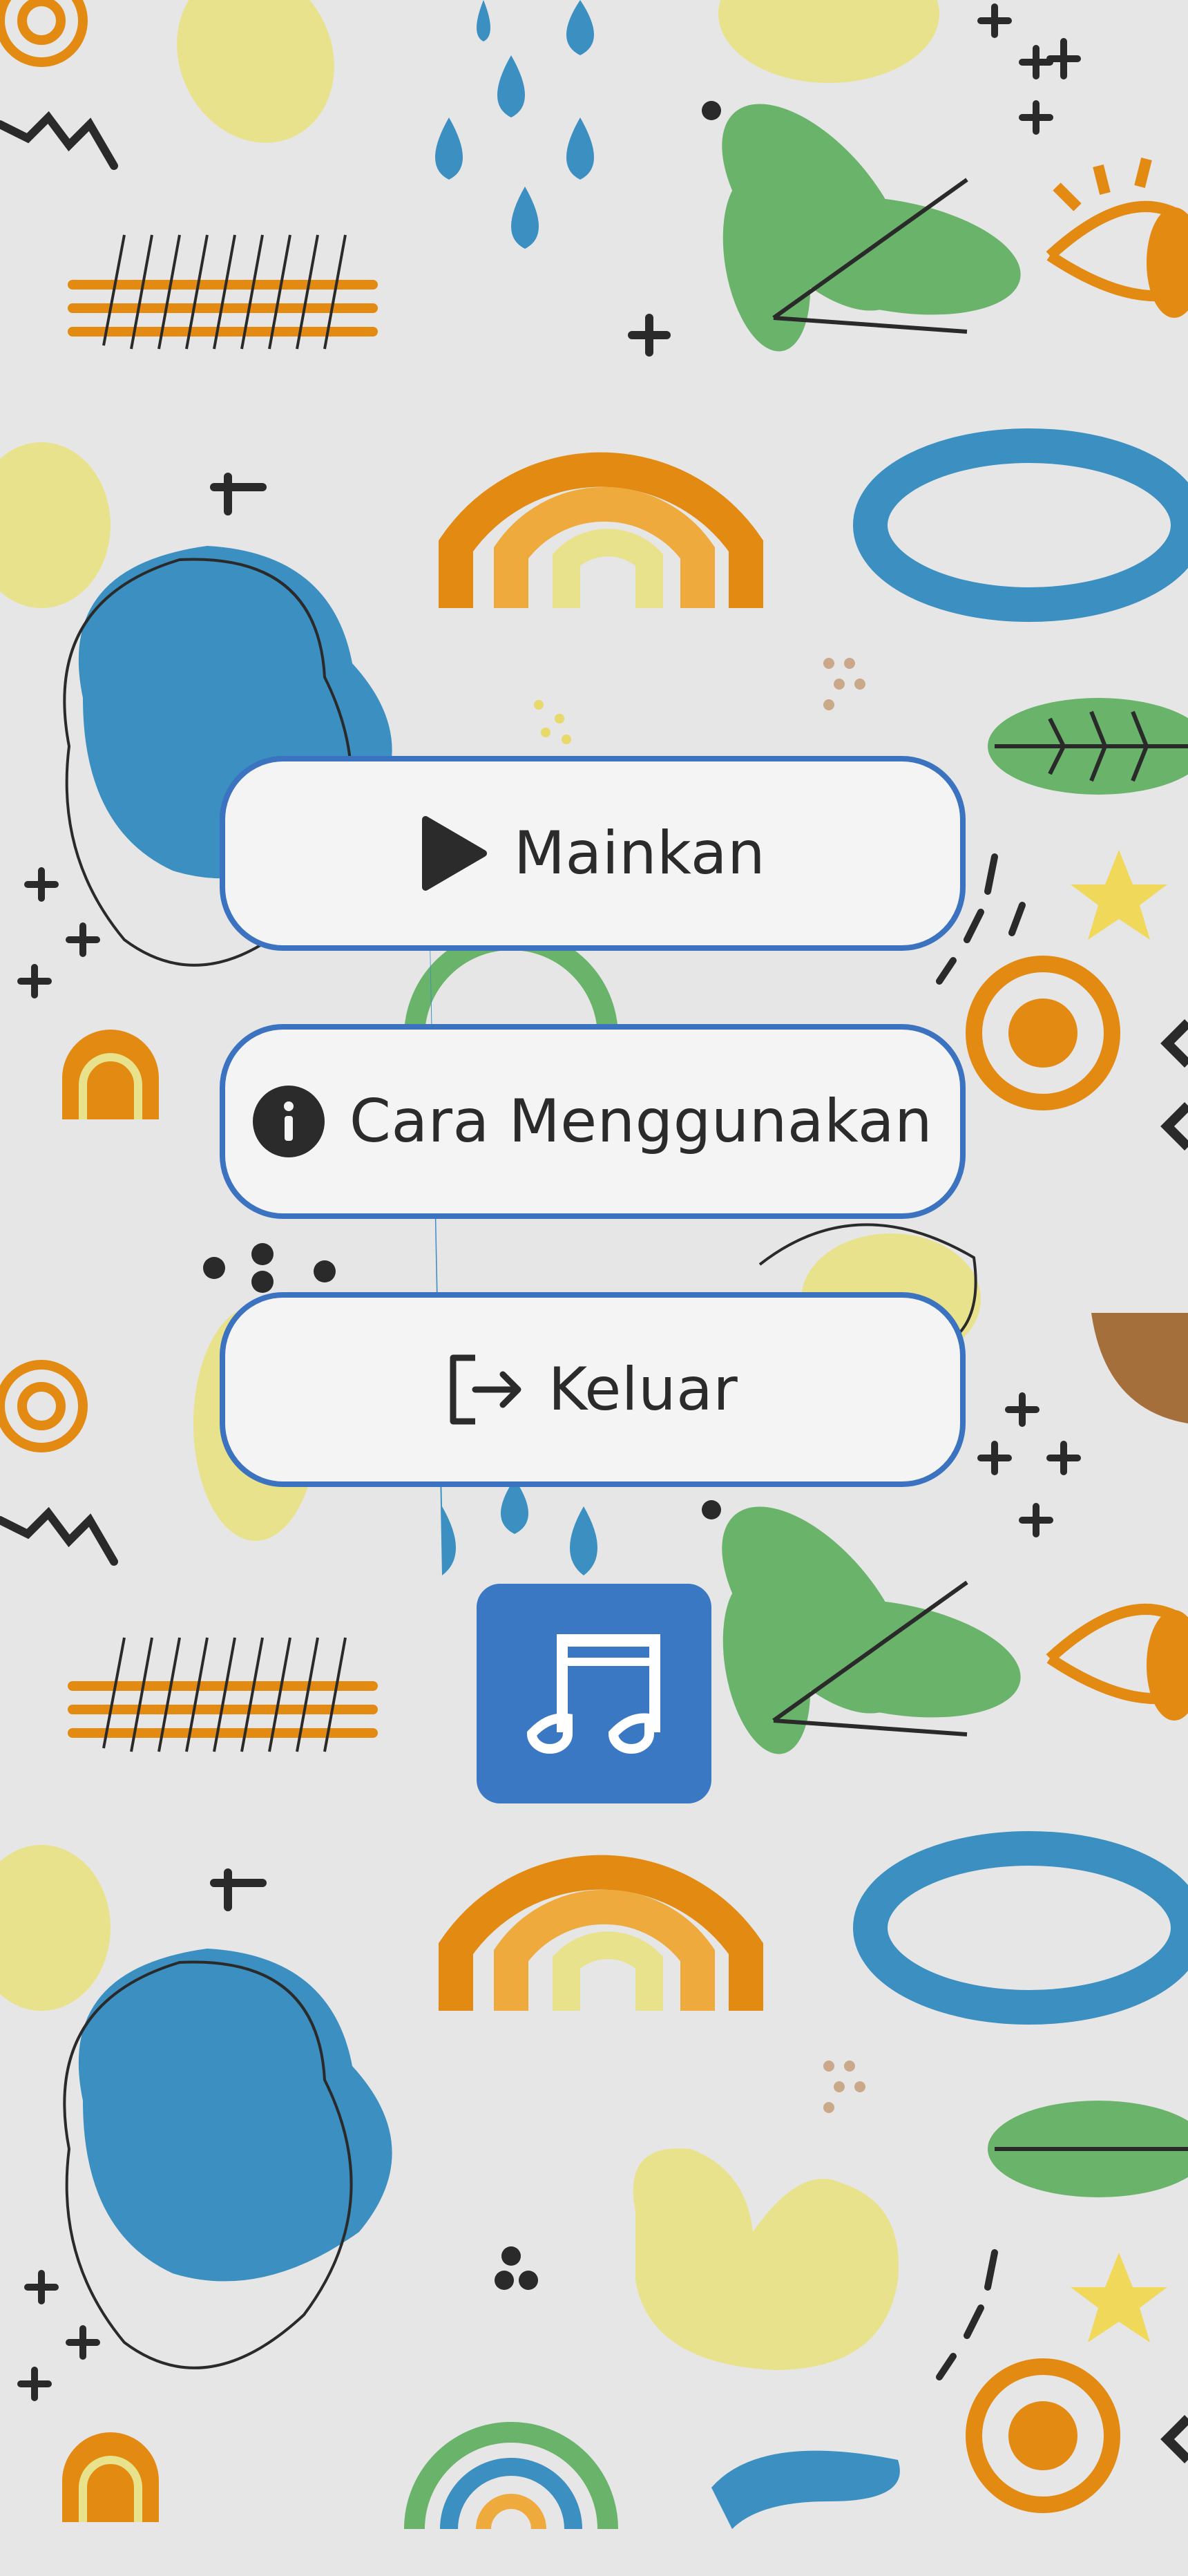 The width and height of the screenshot is (1188, 2576). What do you see at coordinates (486, 1390) in the screenshot?
I see `logout-icon` at bounding box center [486, 1390].